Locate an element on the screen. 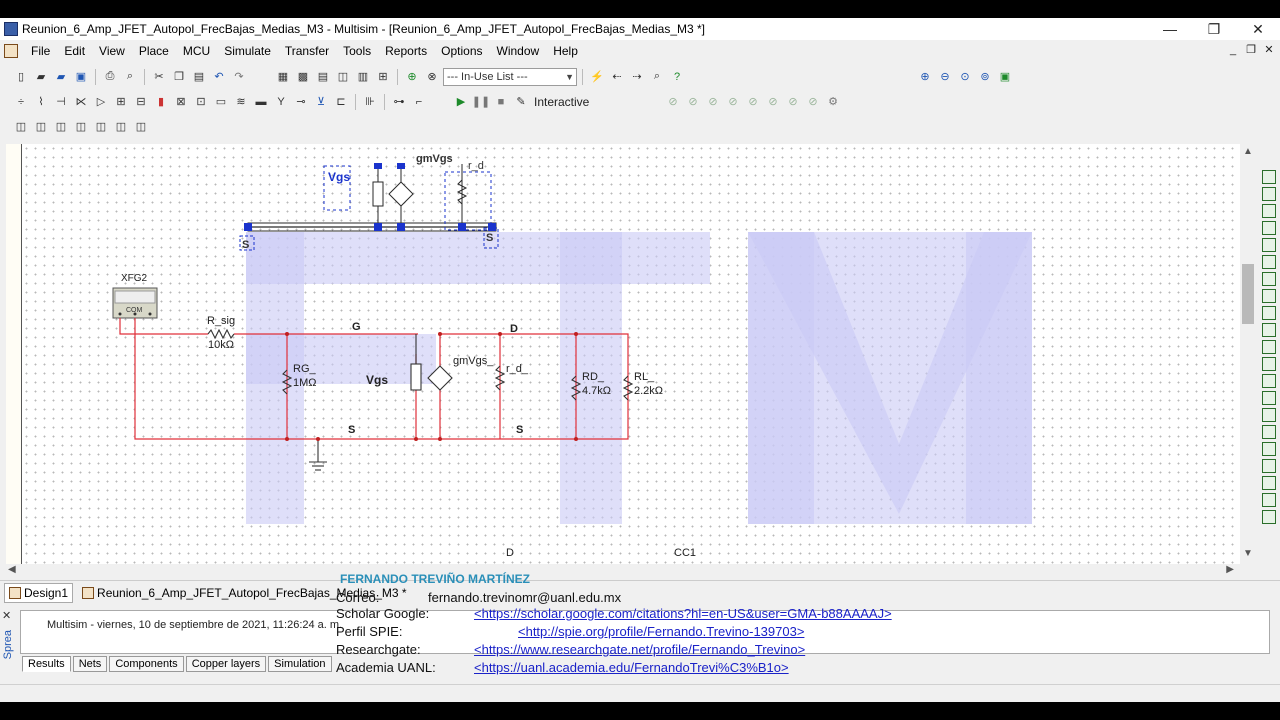 This screenshot has height=720, width=1280. frequency-counter-icon is located at coordinates (1269, 279).